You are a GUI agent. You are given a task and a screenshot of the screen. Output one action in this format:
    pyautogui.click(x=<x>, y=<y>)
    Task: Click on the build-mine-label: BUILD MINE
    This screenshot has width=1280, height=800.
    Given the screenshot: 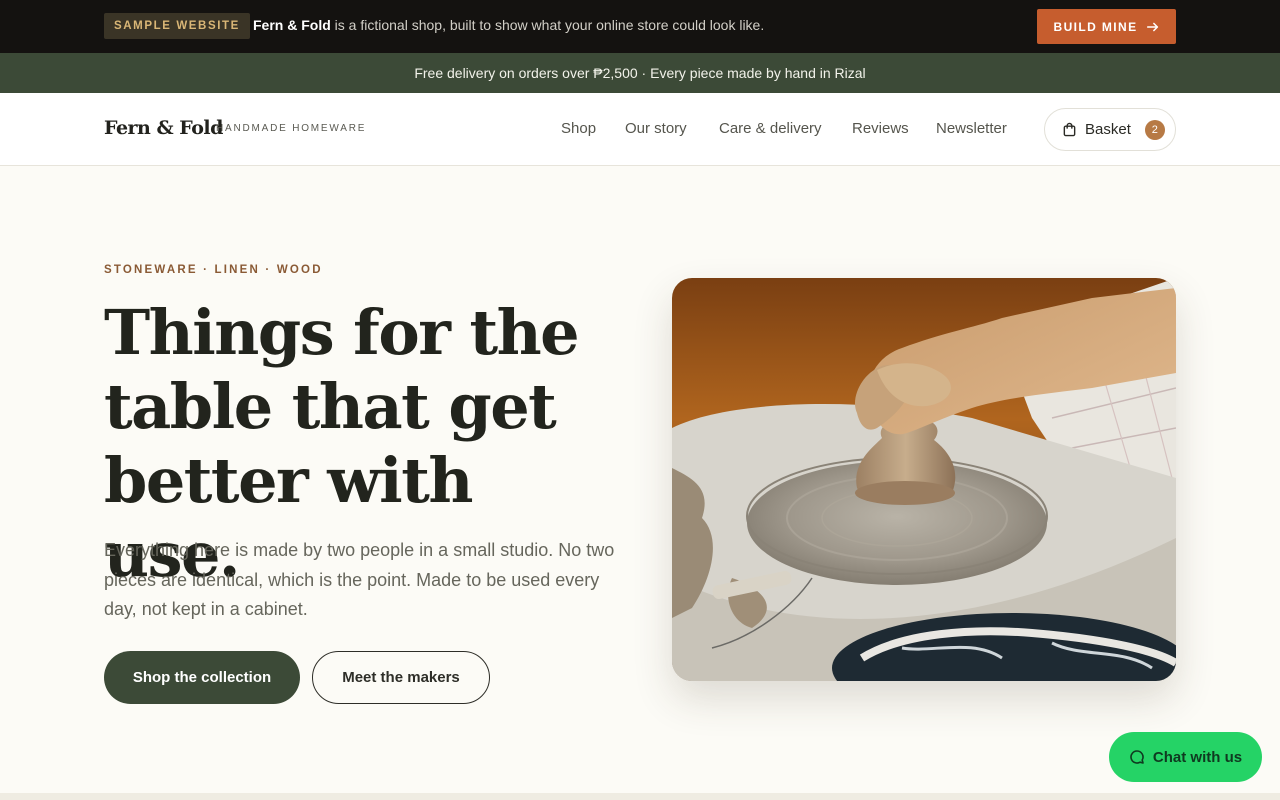 What is the action you would take?
    pyautogui.click(x=1095, y=26)
    